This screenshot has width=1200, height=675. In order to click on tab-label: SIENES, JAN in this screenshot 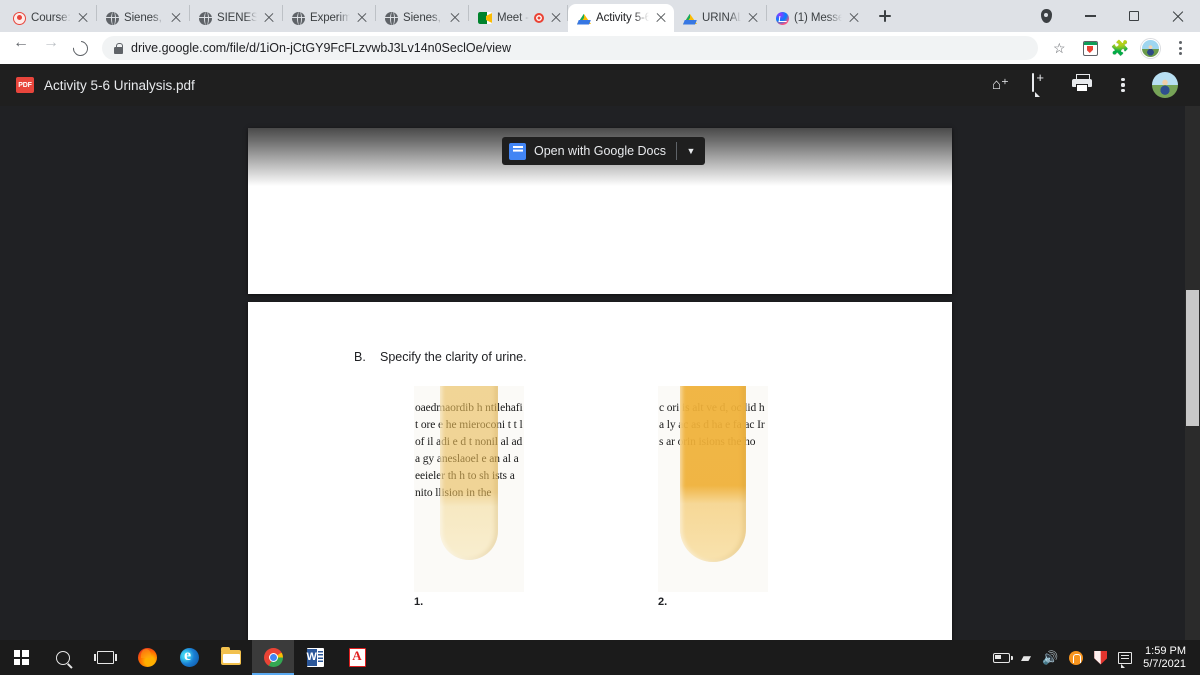, I will do `click(237, 18)`.